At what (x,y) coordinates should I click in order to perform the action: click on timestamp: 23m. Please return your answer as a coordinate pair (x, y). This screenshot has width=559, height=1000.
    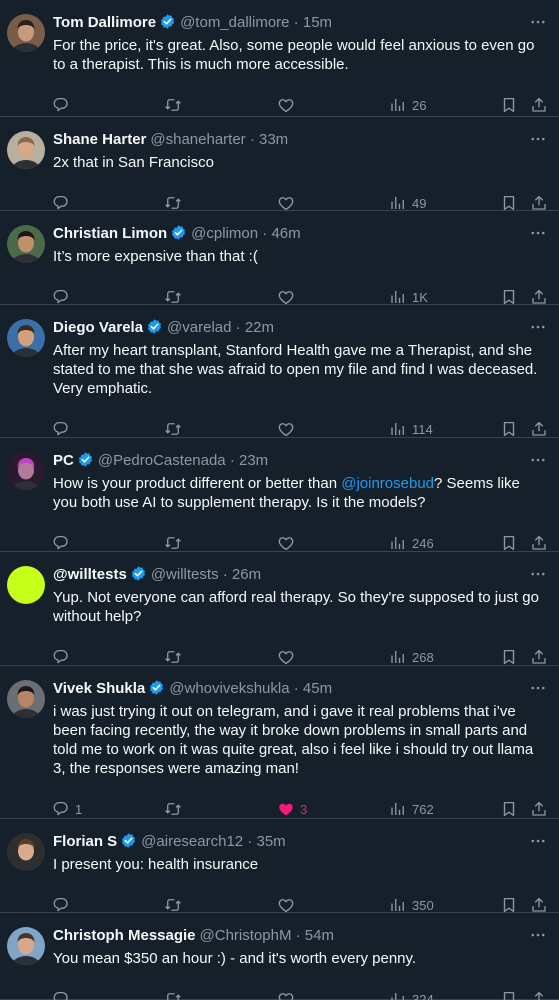
    Looking at the image, I should click on (253, 460).